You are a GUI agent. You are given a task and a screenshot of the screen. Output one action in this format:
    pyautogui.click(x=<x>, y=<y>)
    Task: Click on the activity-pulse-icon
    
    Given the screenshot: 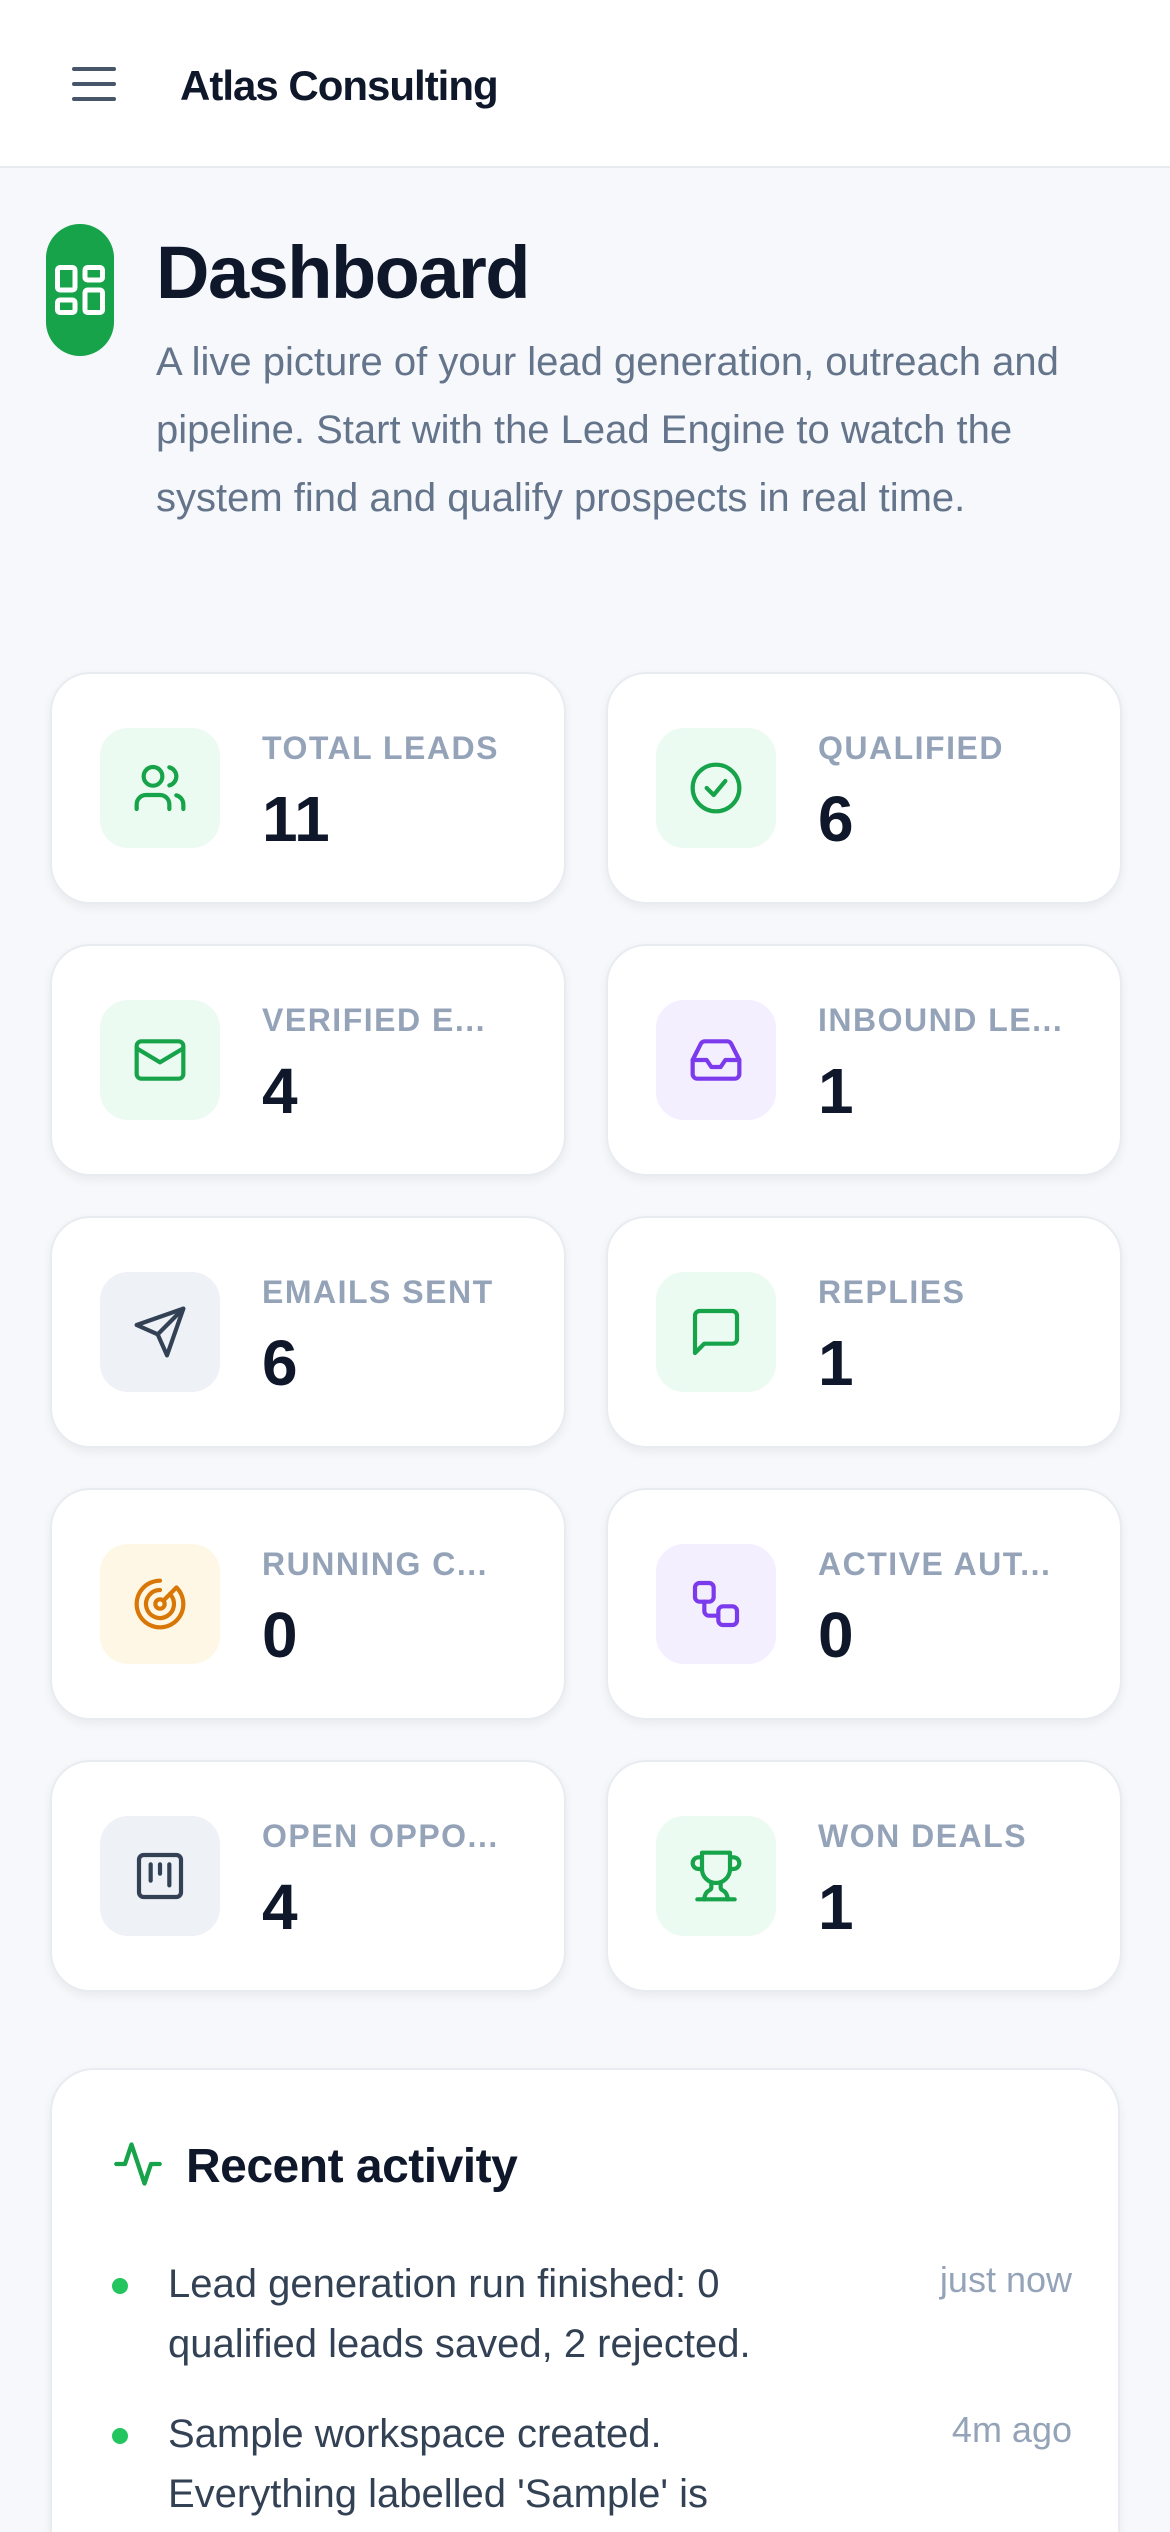 What is the action you would take?
    pyautogui.click(x=138, y=2166)
    